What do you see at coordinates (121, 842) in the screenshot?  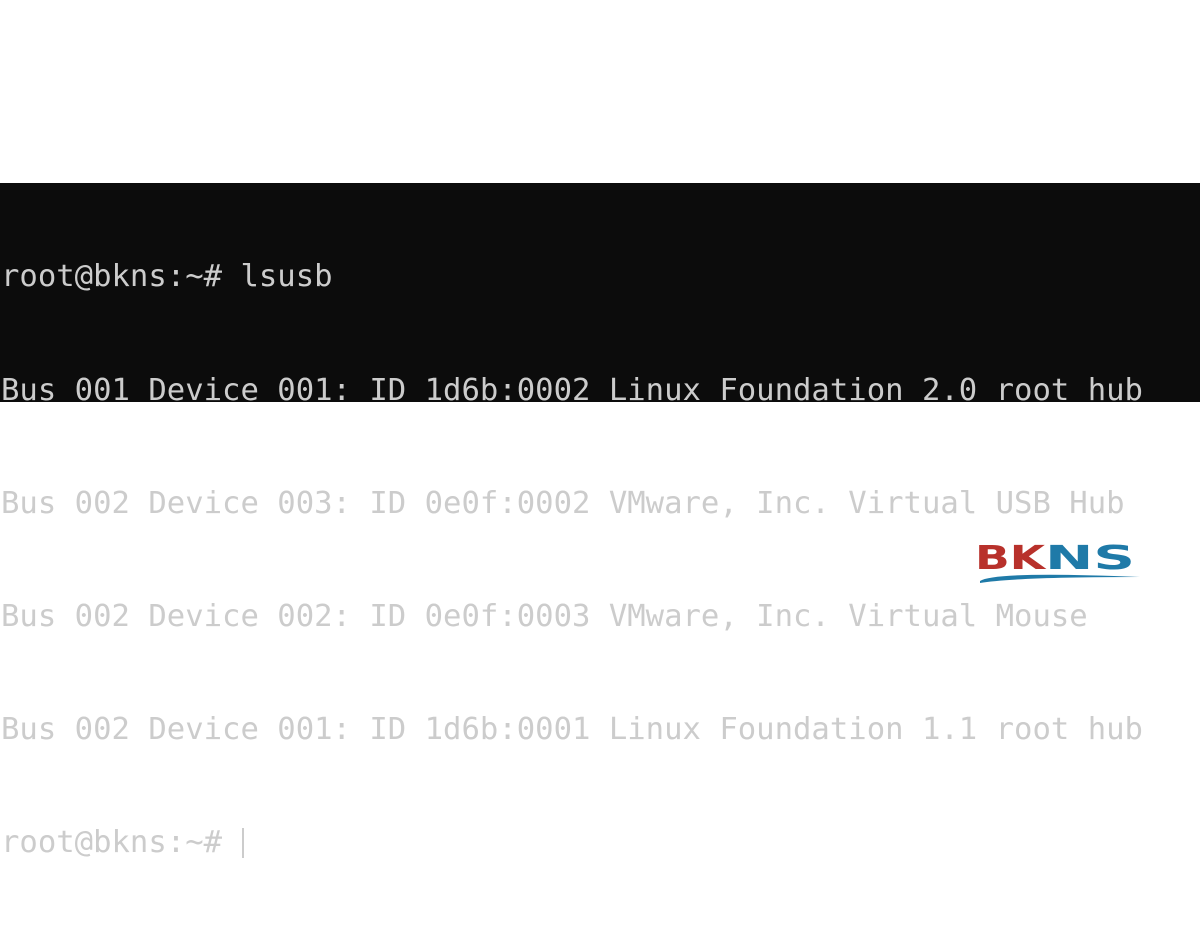 I see `terminal-prompt: root@bkns:~#` at bounding box center [121, 842].